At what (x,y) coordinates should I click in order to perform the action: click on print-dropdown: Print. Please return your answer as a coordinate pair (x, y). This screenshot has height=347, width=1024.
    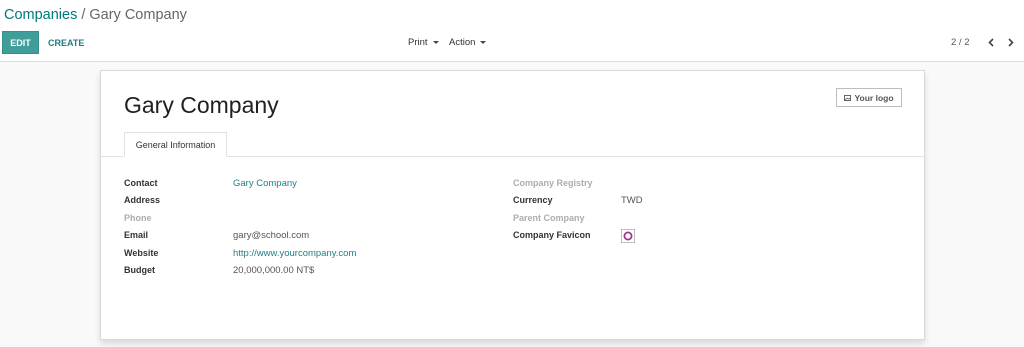
    Looking at the image, I should click on (423, 42).